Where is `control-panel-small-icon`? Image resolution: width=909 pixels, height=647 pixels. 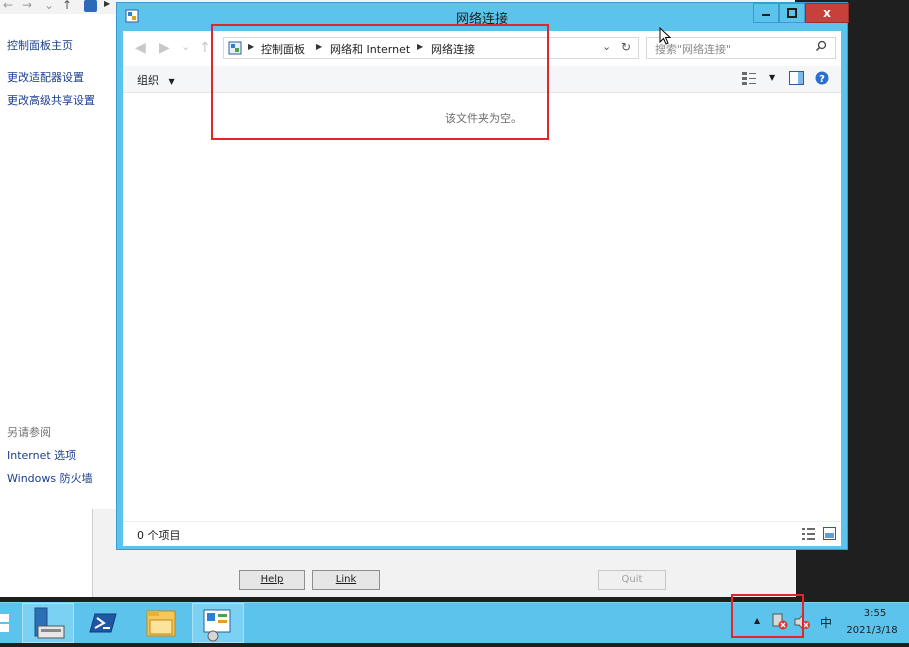 control-panel-small-icon is located at coordinates (90, 6).